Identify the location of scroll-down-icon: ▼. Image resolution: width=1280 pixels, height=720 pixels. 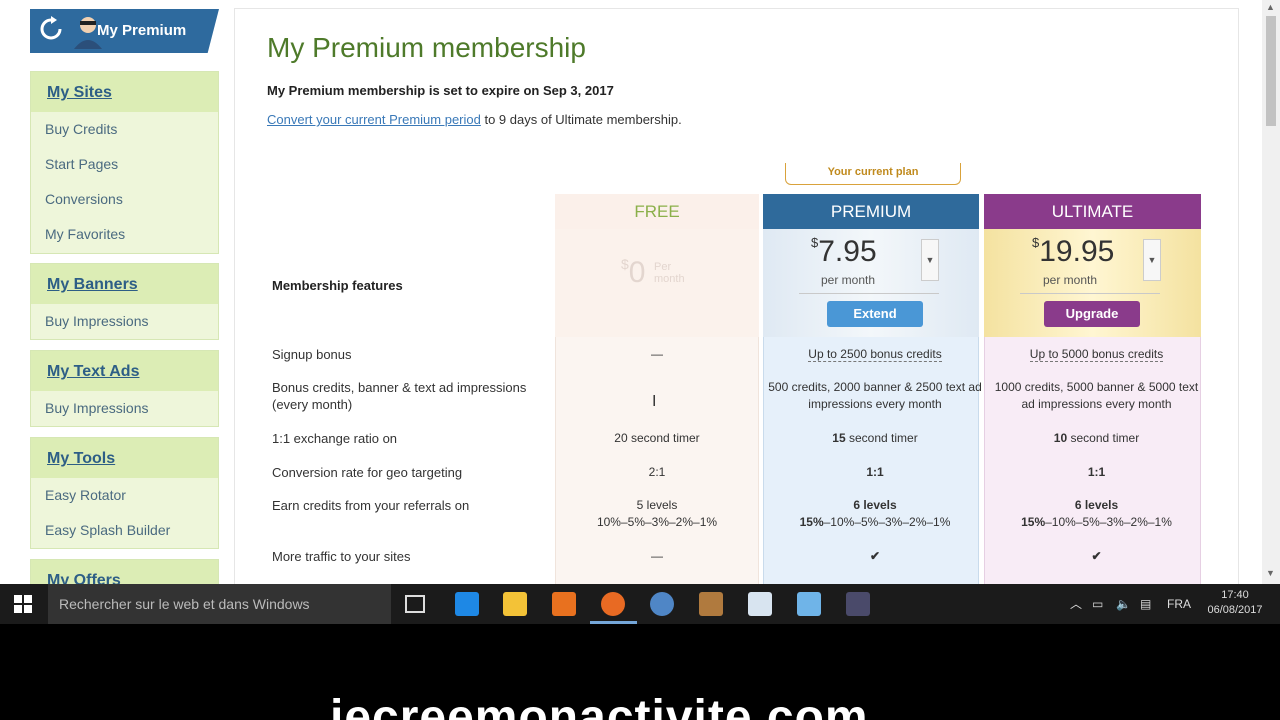
(1270, 573).